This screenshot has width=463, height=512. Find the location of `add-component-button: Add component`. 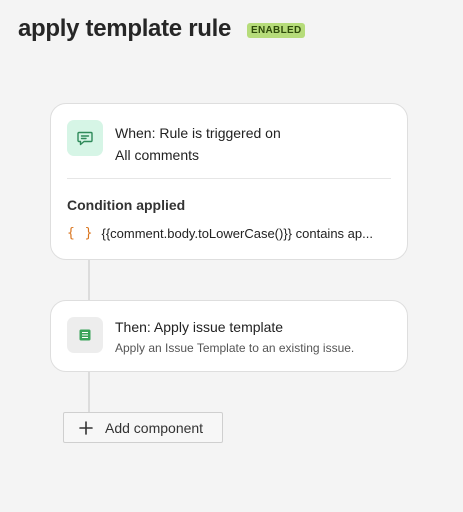

add-component-button: Add component is located at coordinates (143, 427).